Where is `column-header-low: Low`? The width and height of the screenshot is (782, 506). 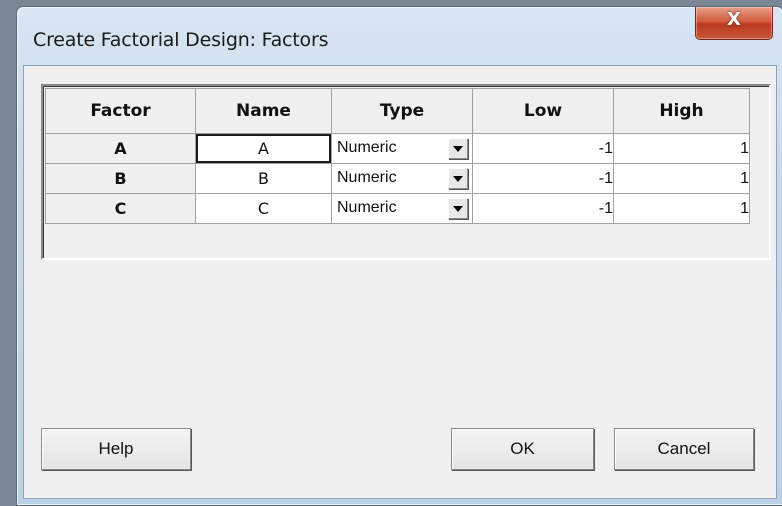 column-header-low: Low is located at coordinates (543, 111).